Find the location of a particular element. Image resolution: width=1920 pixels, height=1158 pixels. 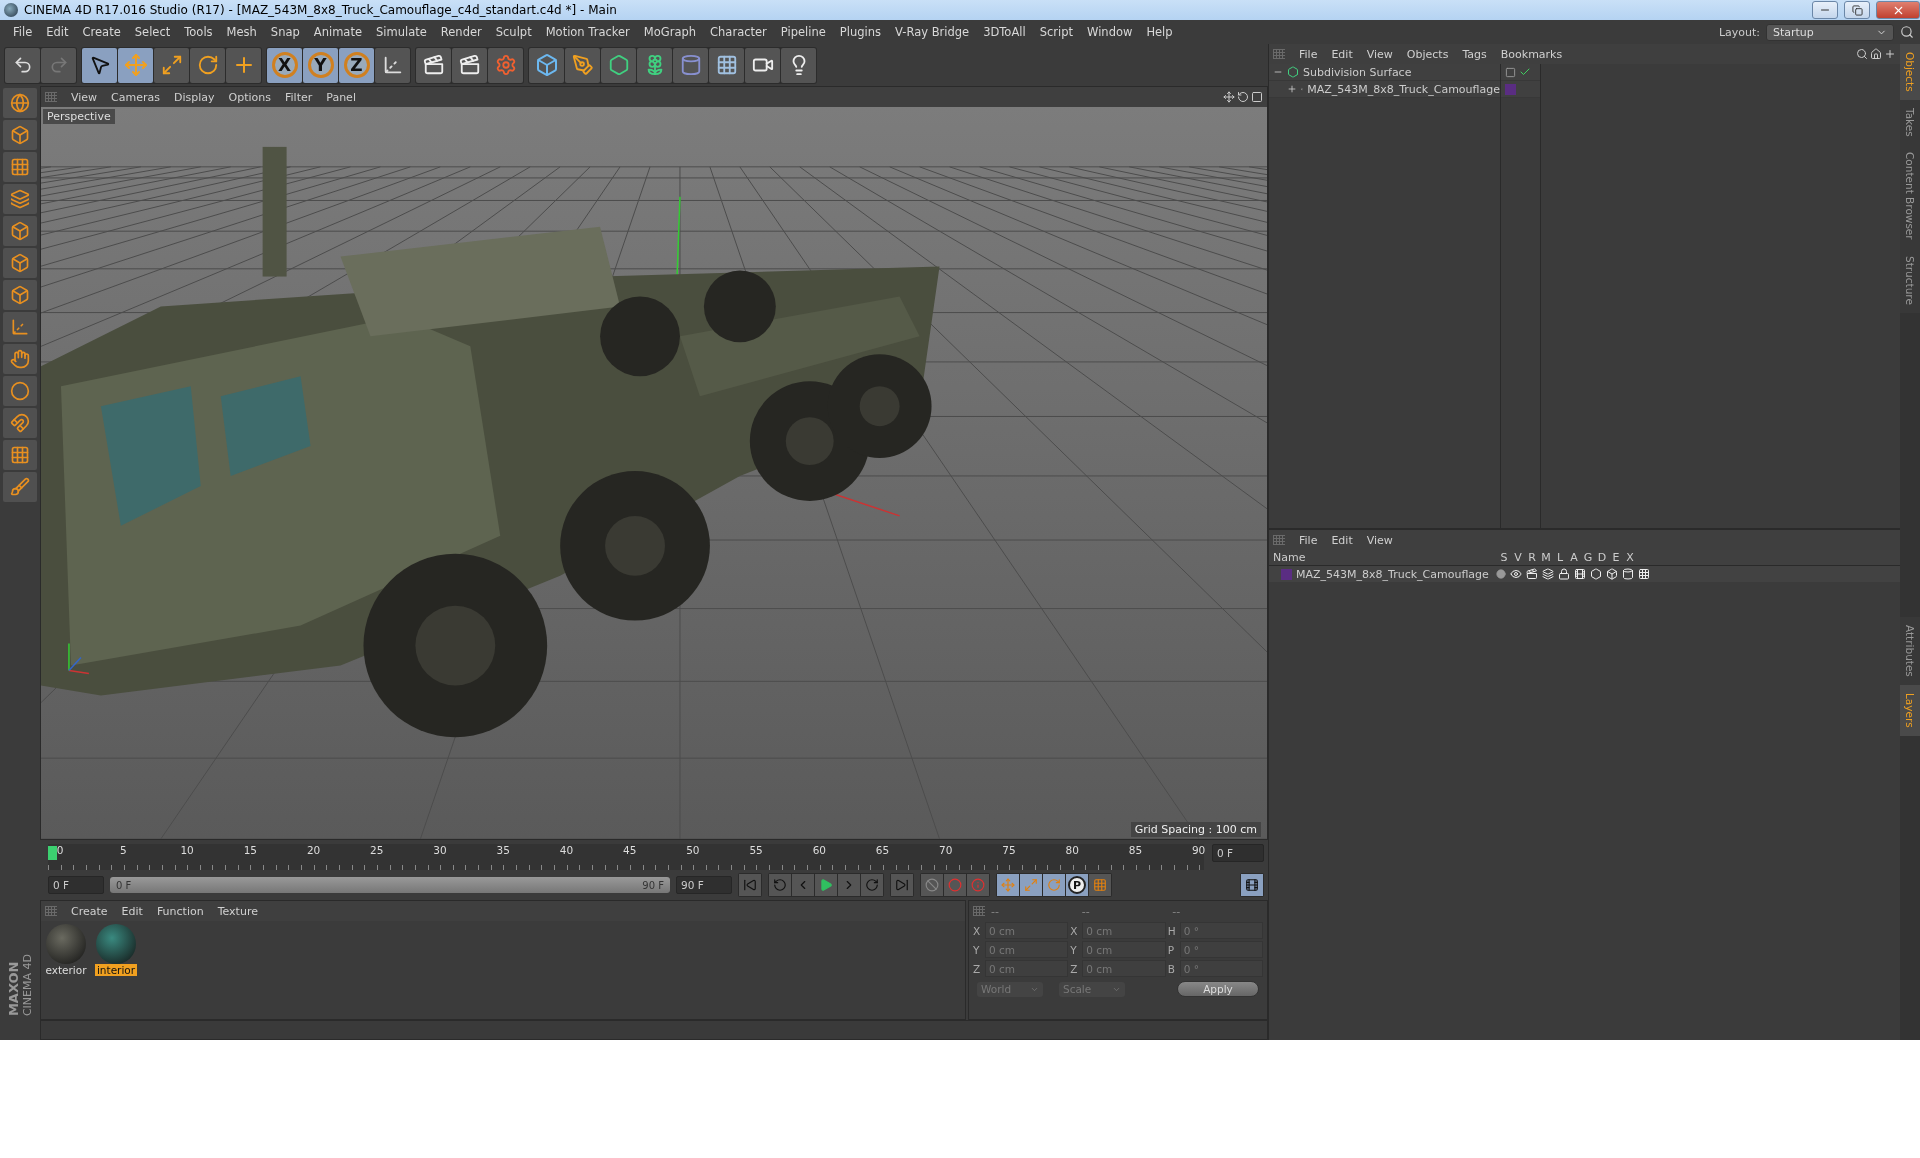

menu-item: Simulate is located at coordinates (401, 32).